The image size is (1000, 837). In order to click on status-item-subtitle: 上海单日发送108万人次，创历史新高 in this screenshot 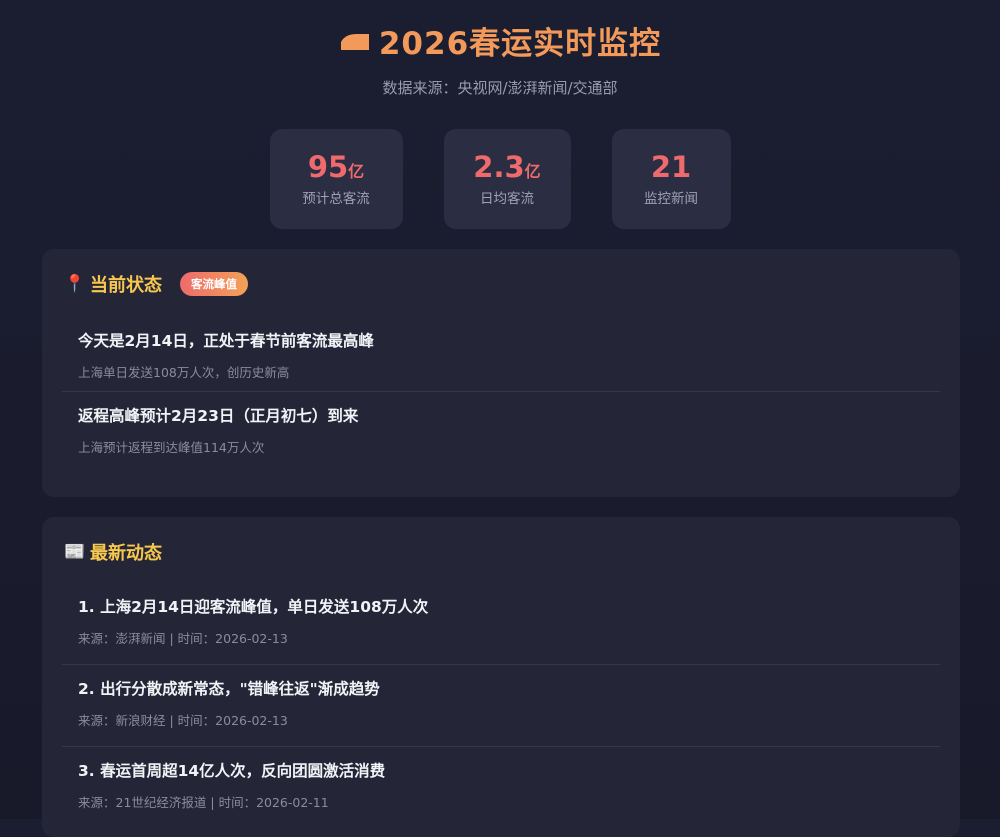, I will do `click(184, 372)`.